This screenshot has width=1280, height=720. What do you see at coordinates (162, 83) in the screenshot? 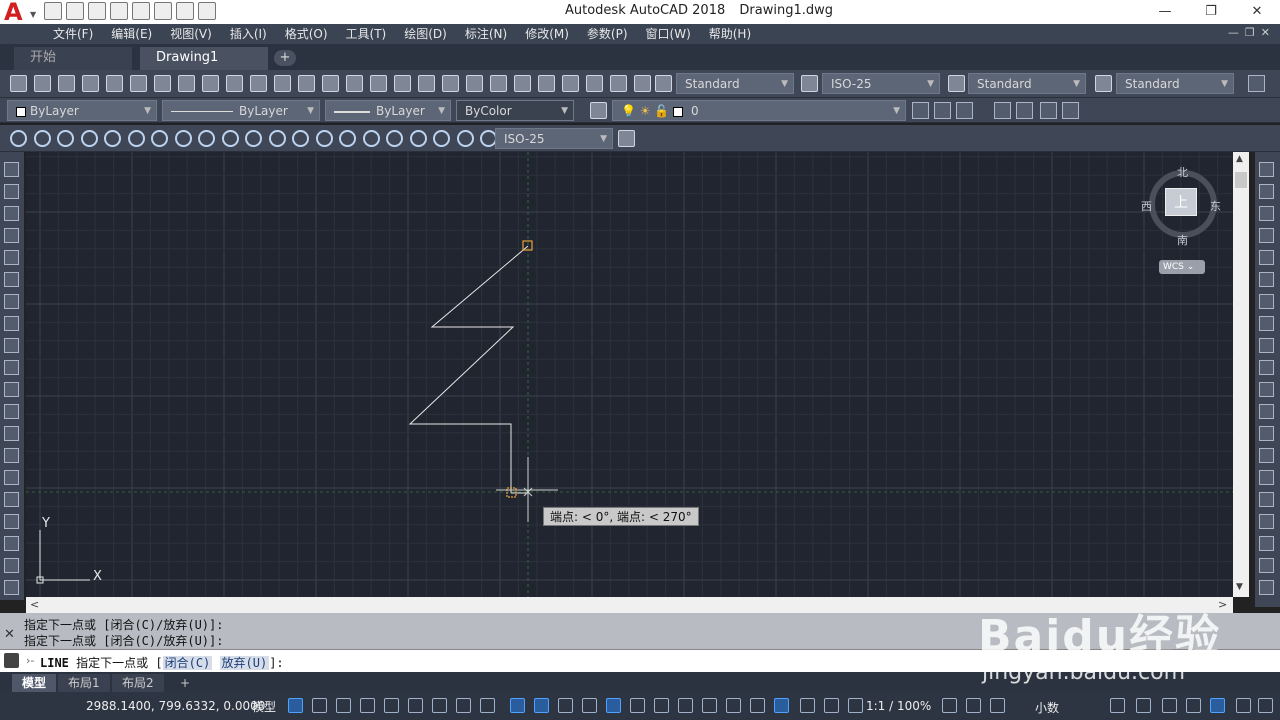
I see `standard-tool-6-icon` at bounding box center [162, 83].